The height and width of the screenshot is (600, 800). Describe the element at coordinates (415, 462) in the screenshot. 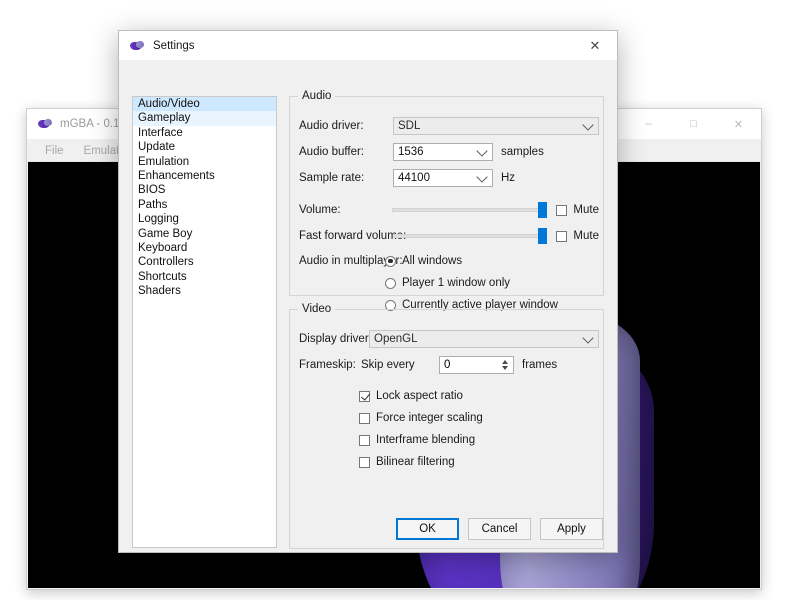

I see `bilinear-filtering-label: Bilinear filtering` at that location.